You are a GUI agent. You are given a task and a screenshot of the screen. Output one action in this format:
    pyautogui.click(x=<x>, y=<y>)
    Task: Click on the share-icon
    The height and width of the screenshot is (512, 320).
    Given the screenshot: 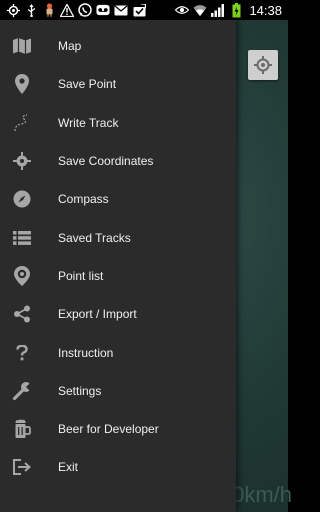 What is the action you would take?
    pyautogui.click(x=22, y=314)
    